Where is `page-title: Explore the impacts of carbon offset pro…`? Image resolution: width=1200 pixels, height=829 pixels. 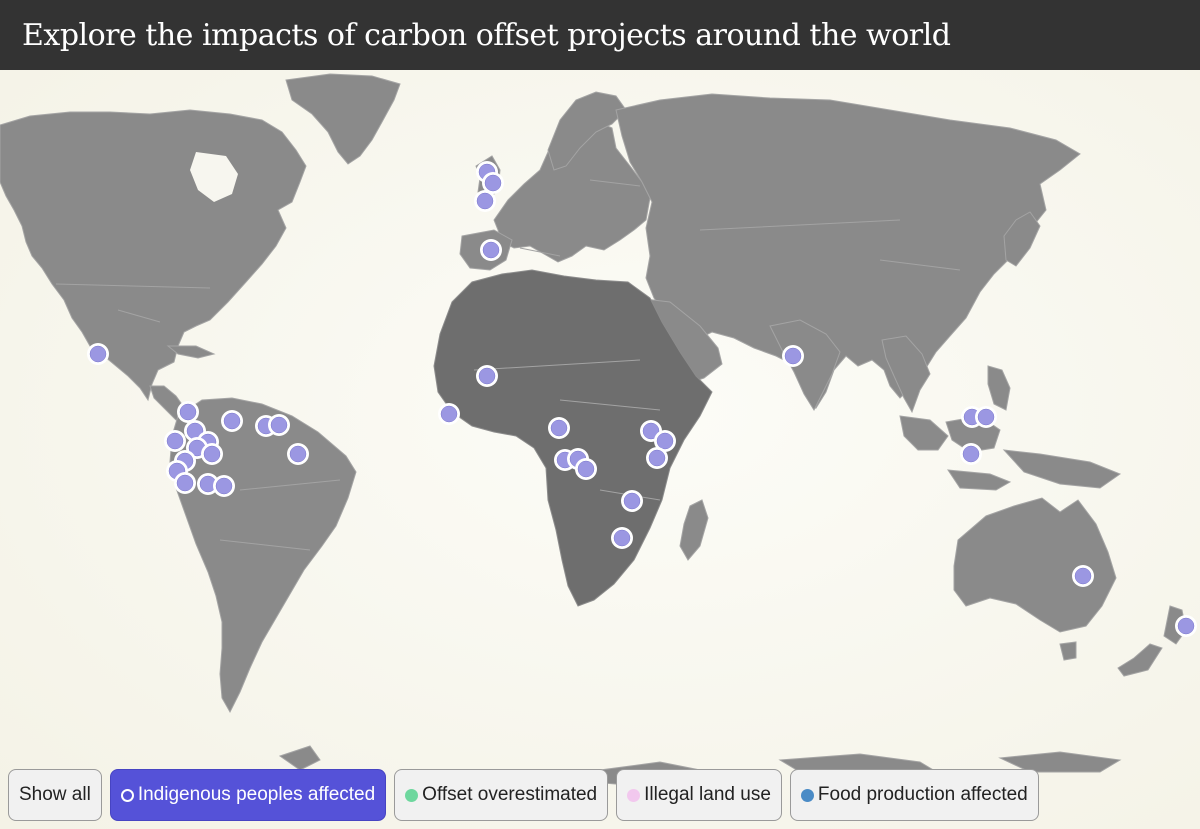
page-title: Explore the impacts of carbon offset pro… is located at coordinates (486, 35).